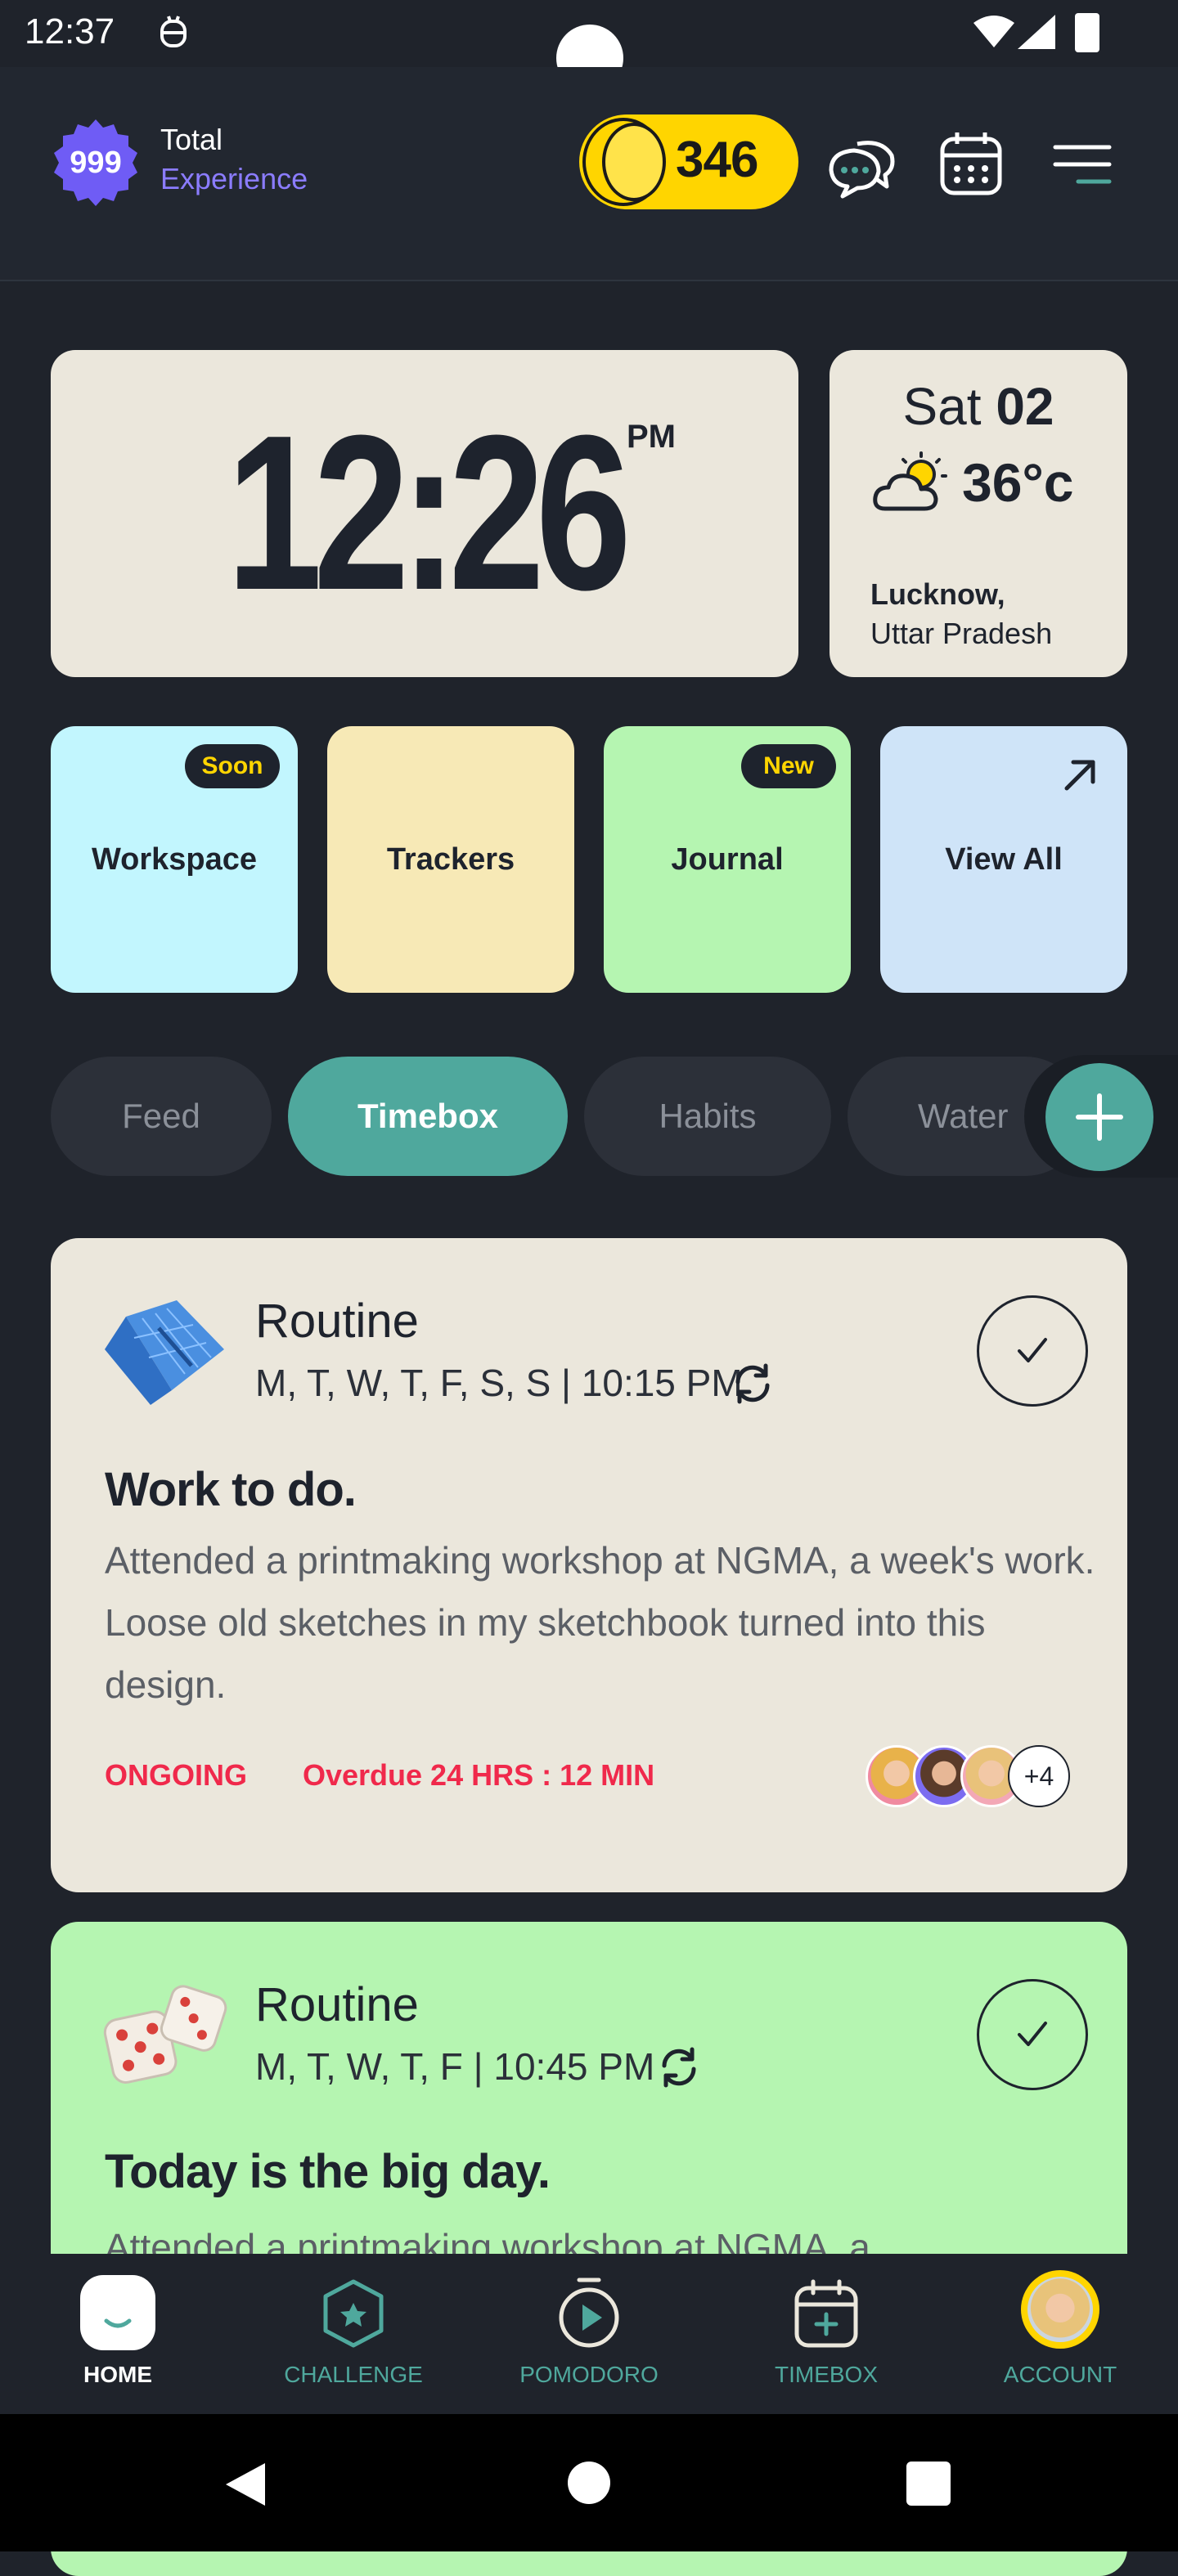 Image resolution: width=1178 pixels, height=2576 pixels. What do you see at coordinates (173, 32) in the screenshot?
I see `debug-icon` at bounding box center [173, 32].